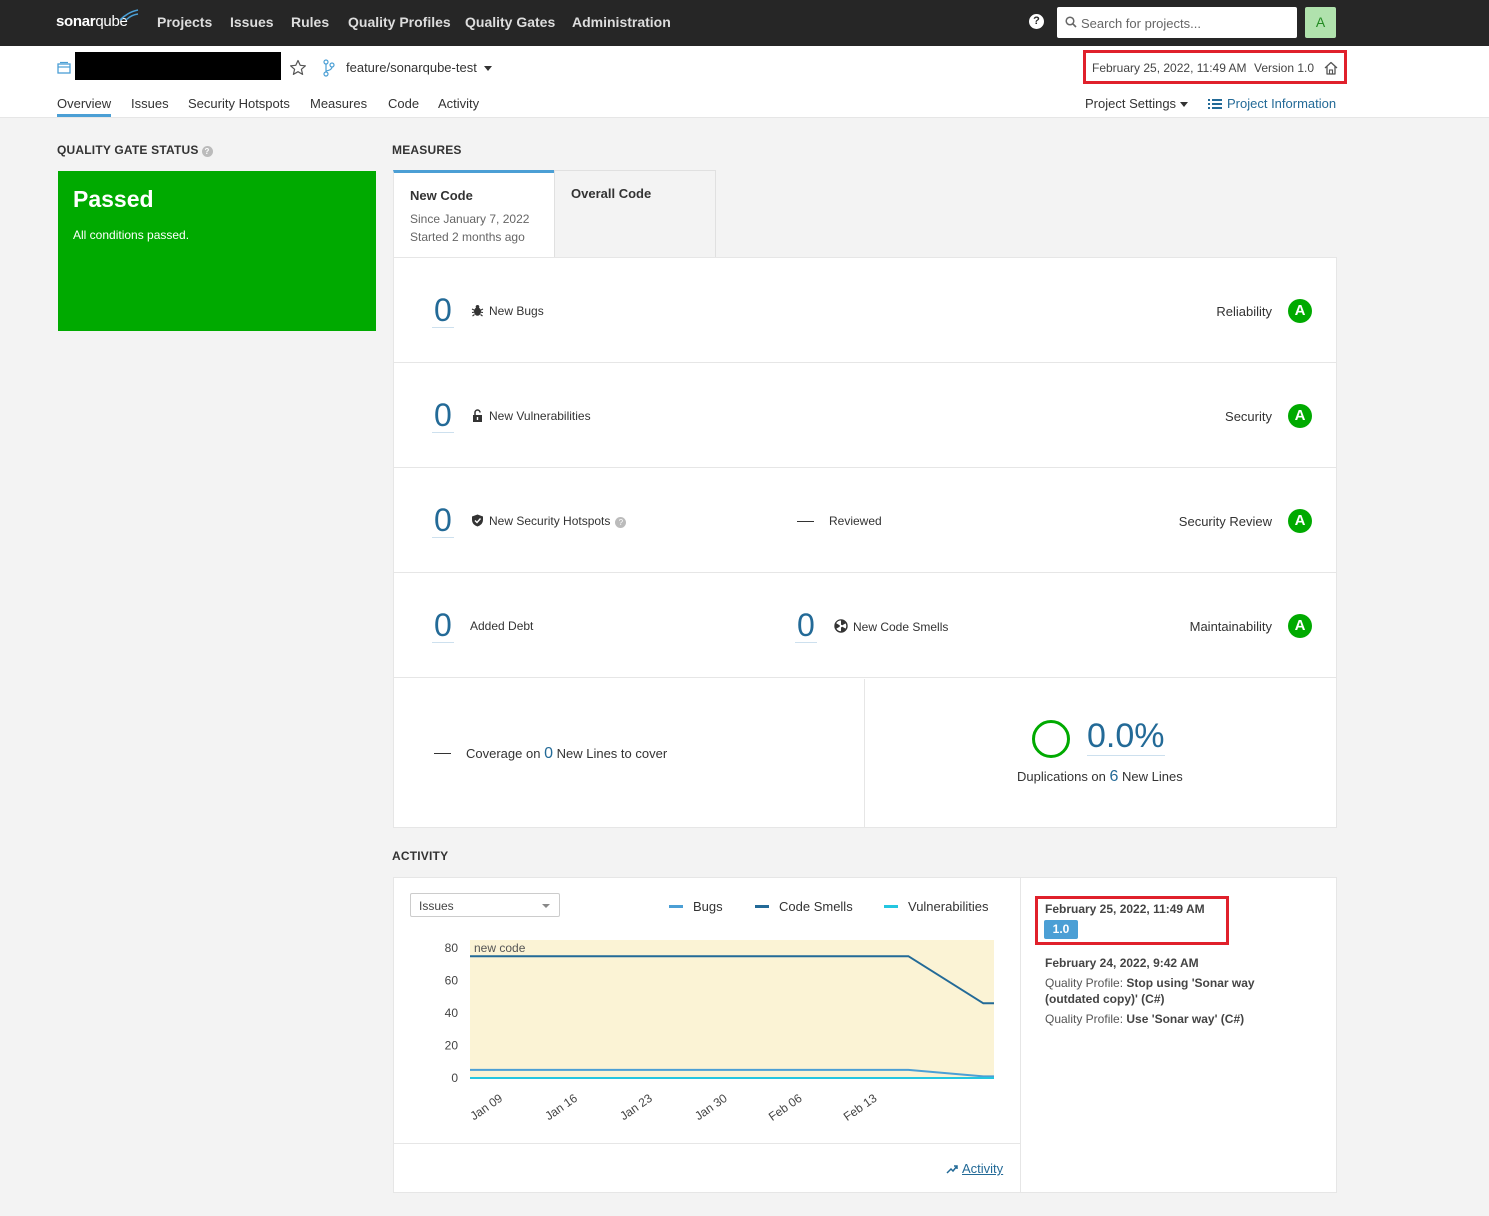  What do you see at coordinates (636, 1107) in the screenshot?
I see `x-tick-label: Jan 23` at bounding box center [636, 1107].